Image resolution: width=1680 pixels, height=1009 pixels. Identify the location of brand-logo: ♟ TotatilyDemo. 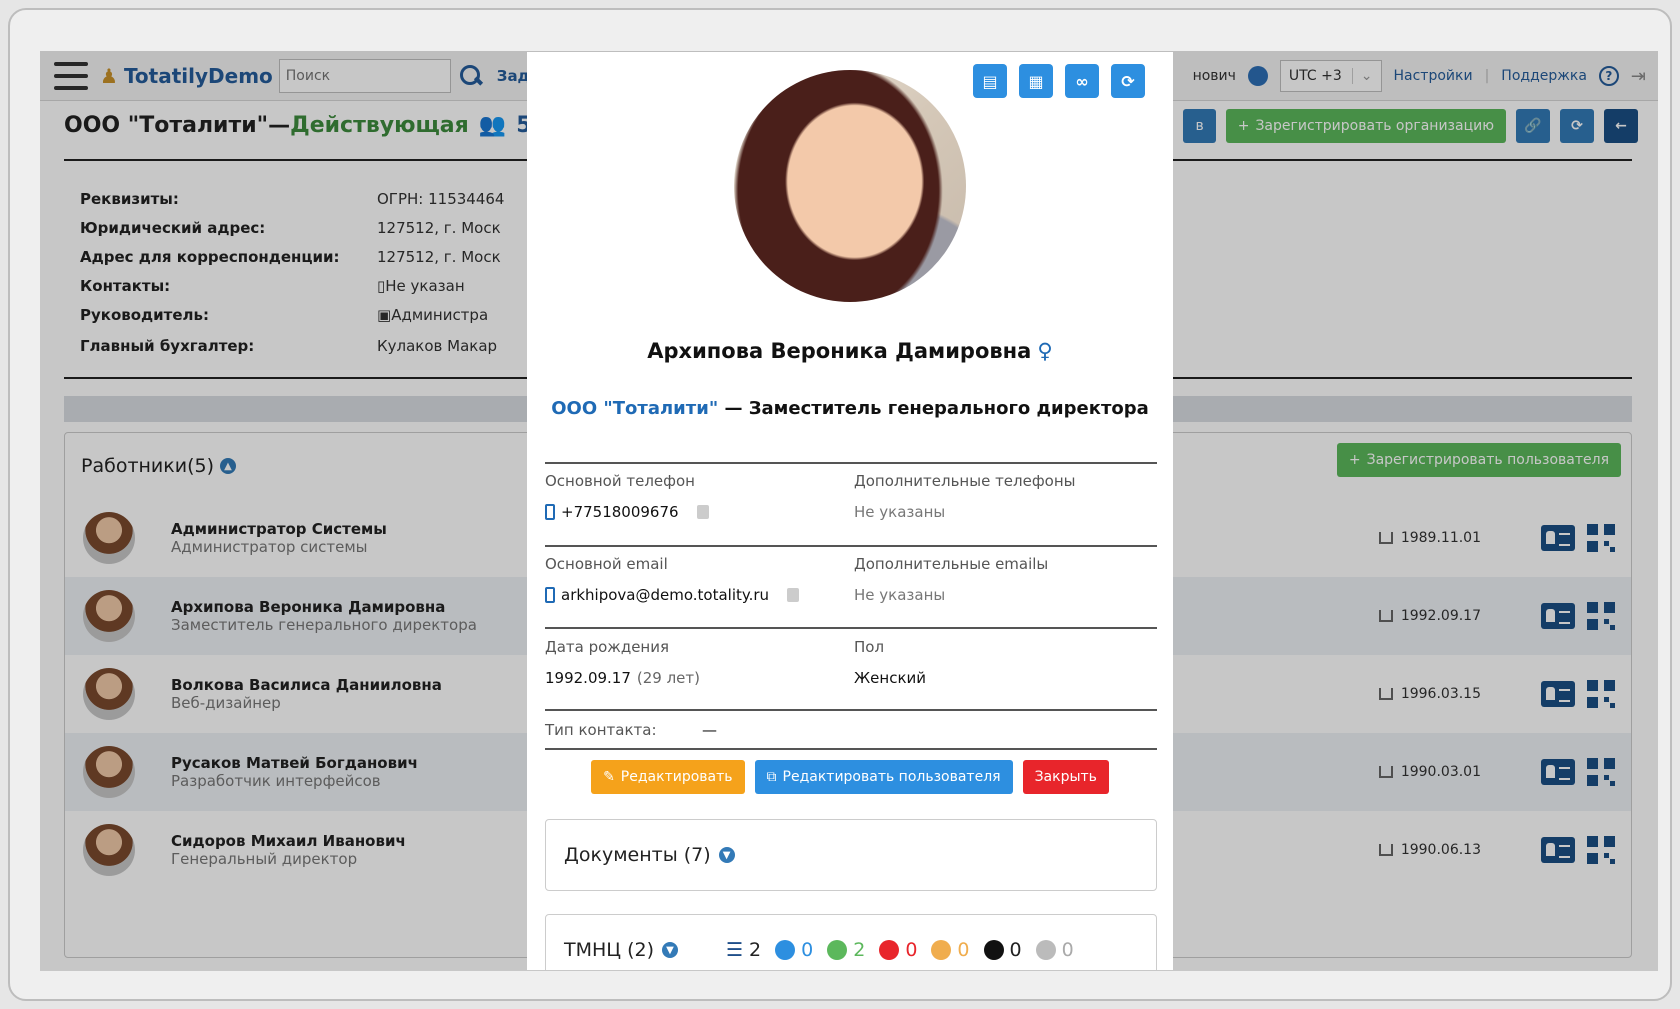
(186, 76).